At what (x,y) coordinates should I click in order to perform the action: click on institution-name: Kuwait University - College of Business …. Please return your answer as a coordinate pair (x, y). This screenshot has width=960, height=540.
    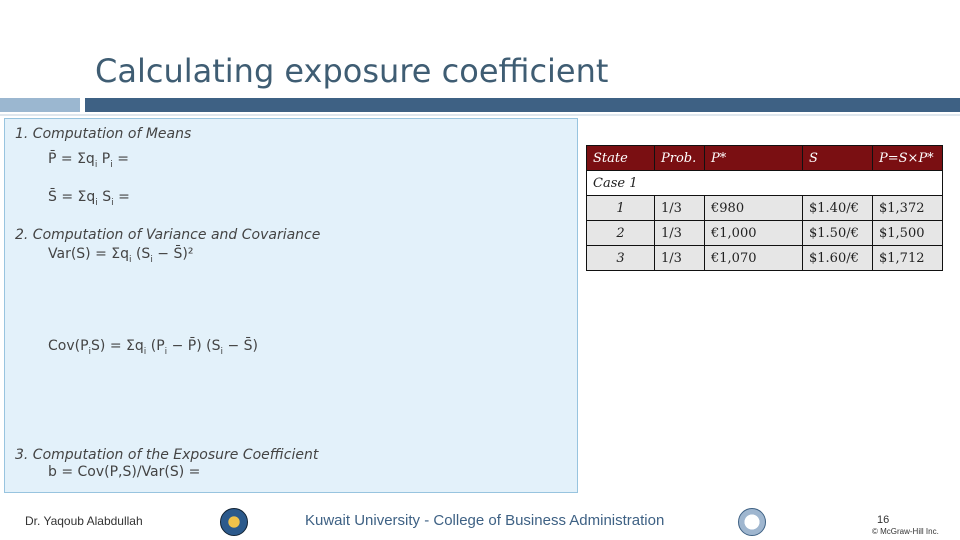
    Looking at the image, I should click on (485, 520).